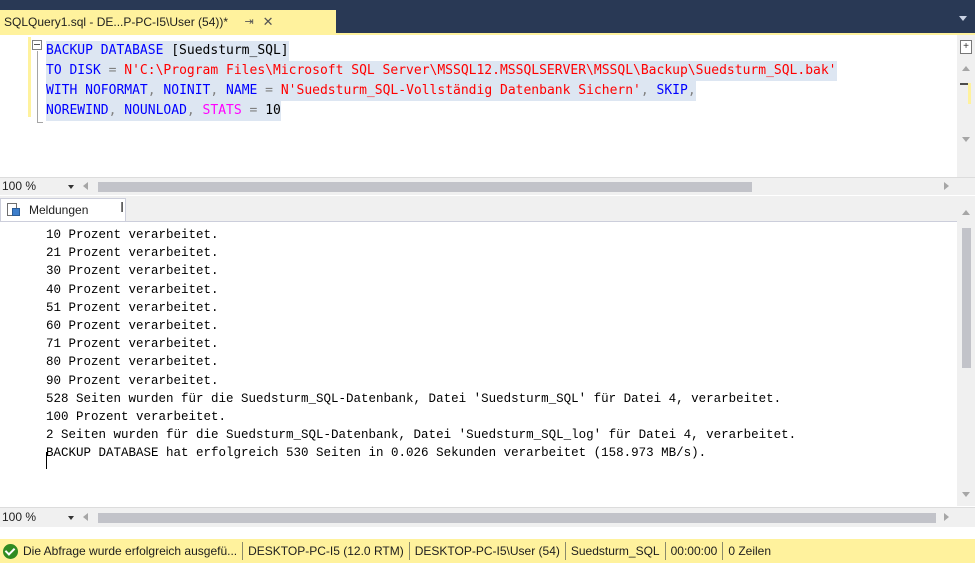 The width and height of the screenshot is (975, 563). Describe the element at coordinates (425, 187) in the screenshot. I see `editor-horizontal-scroll-thumb` at that location.